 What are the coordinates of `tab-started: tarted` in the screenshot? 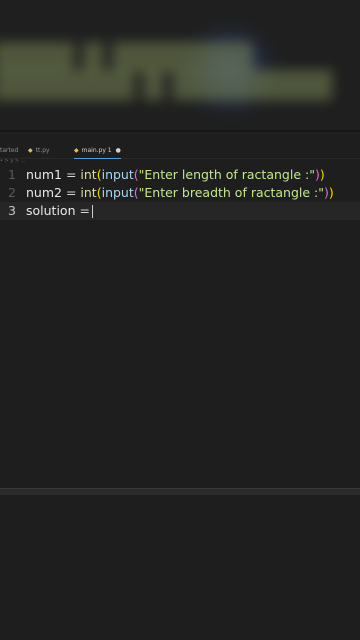 It's located at (9, 151).